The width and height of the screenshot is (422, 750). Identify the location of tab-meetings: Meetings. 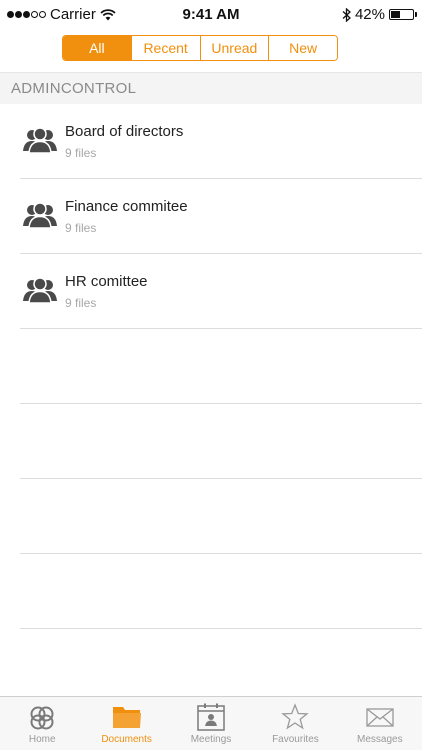
(211, 723).